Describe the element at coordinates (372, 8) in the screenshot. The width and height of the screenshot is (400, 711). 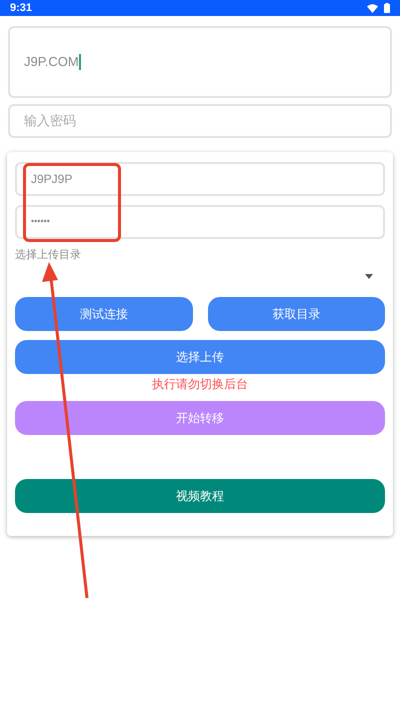
I see `wifi-icon` at that location.